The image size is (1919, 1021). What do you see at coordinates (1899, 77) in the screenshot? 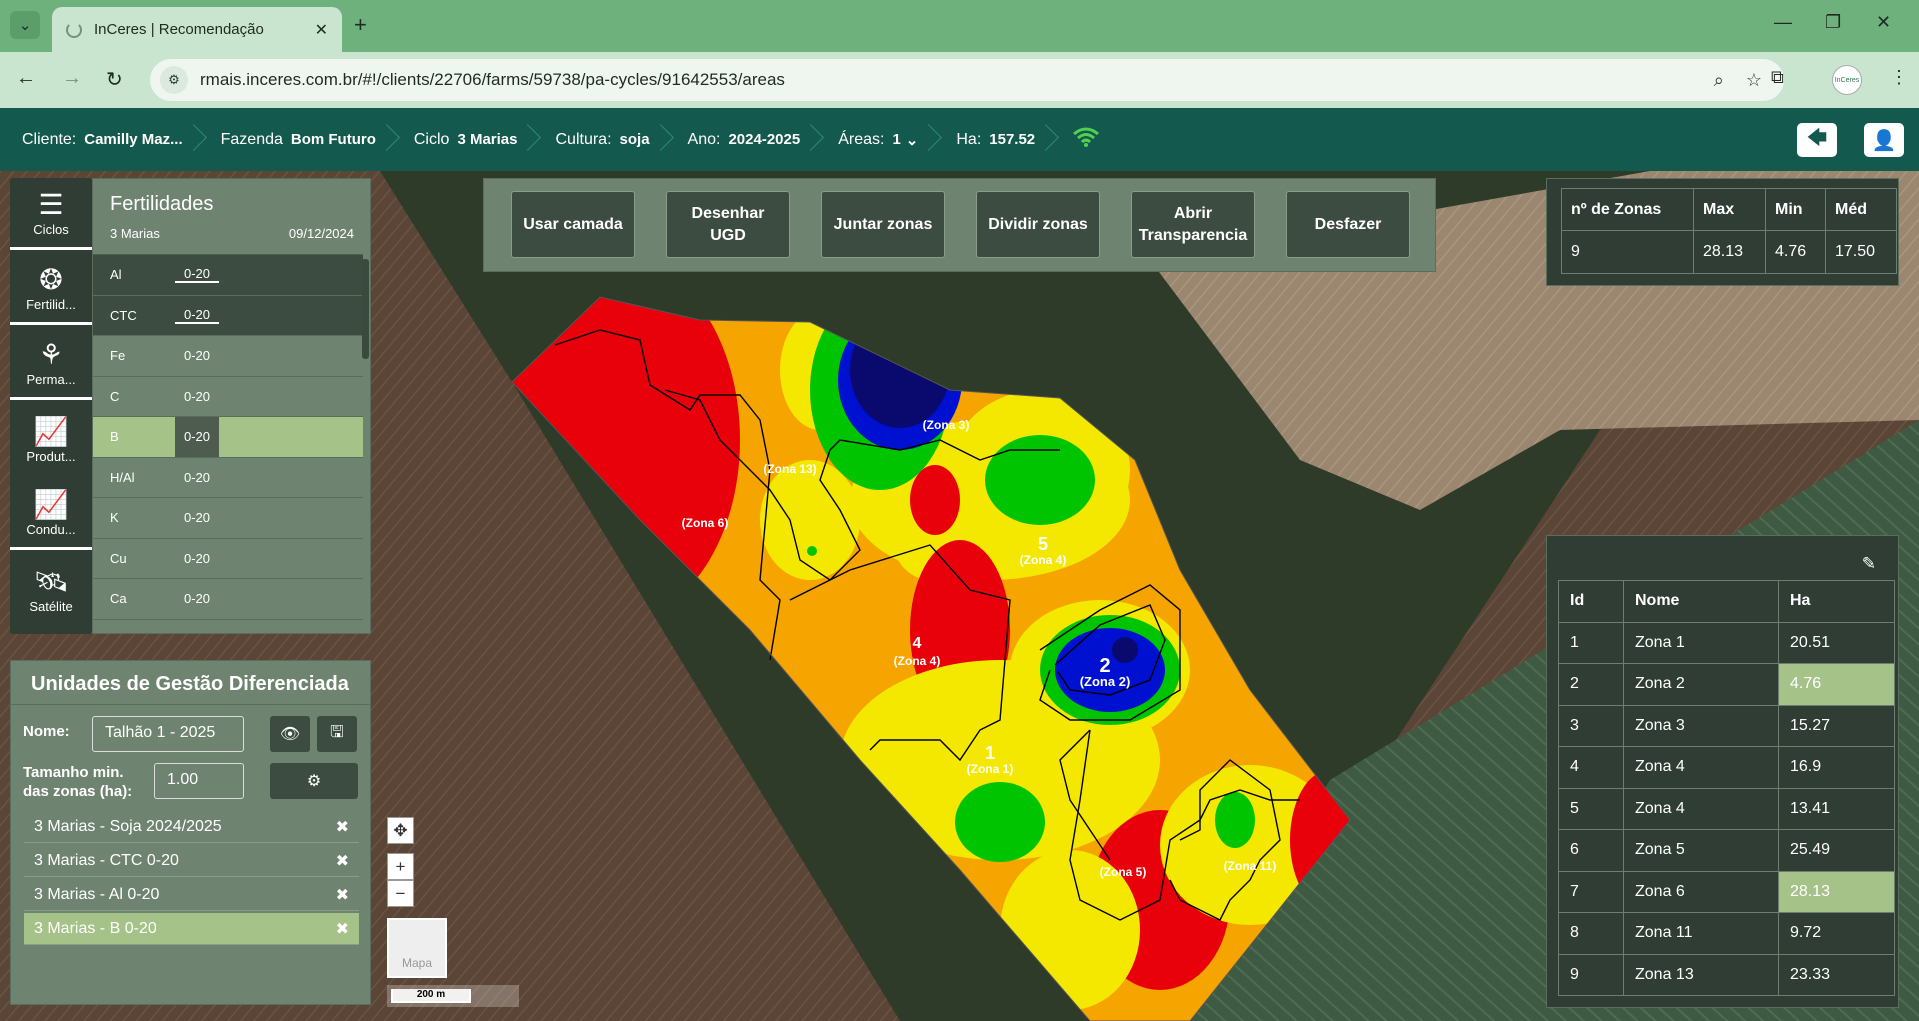
I see `menu-icon: ⋮` at bounding box center [1899, 77].